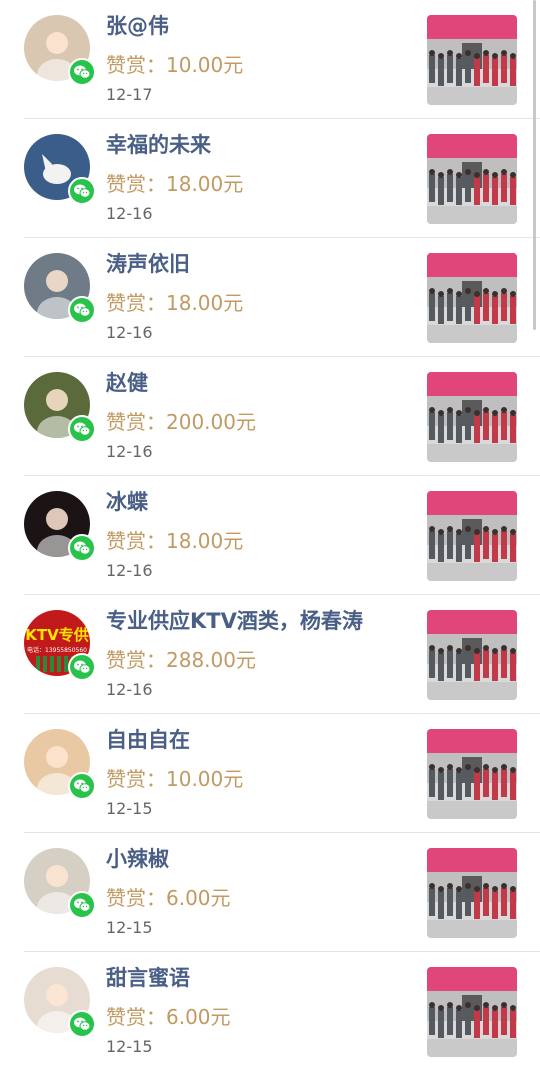 The image size is (540, 1071). Describe the element at coordinates (282, 892) in the screenshot. I see `reward-row: 小辣椒 赞赏：6.00元 12-15` at that location.